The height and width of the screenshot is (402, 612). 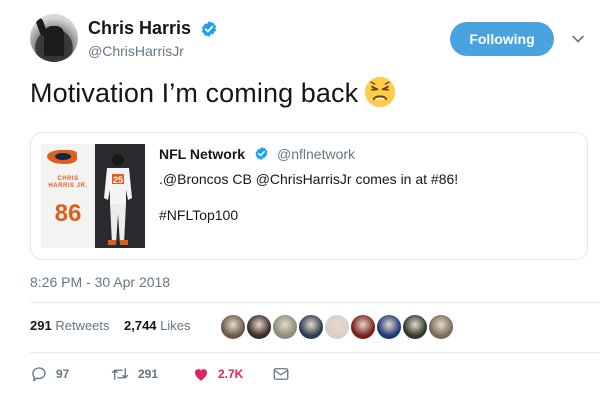 What do you see at coordinates (139, 28) in the screenshot?
I see `author-display-name: Chris Harris` at bounding box center [139, 28].